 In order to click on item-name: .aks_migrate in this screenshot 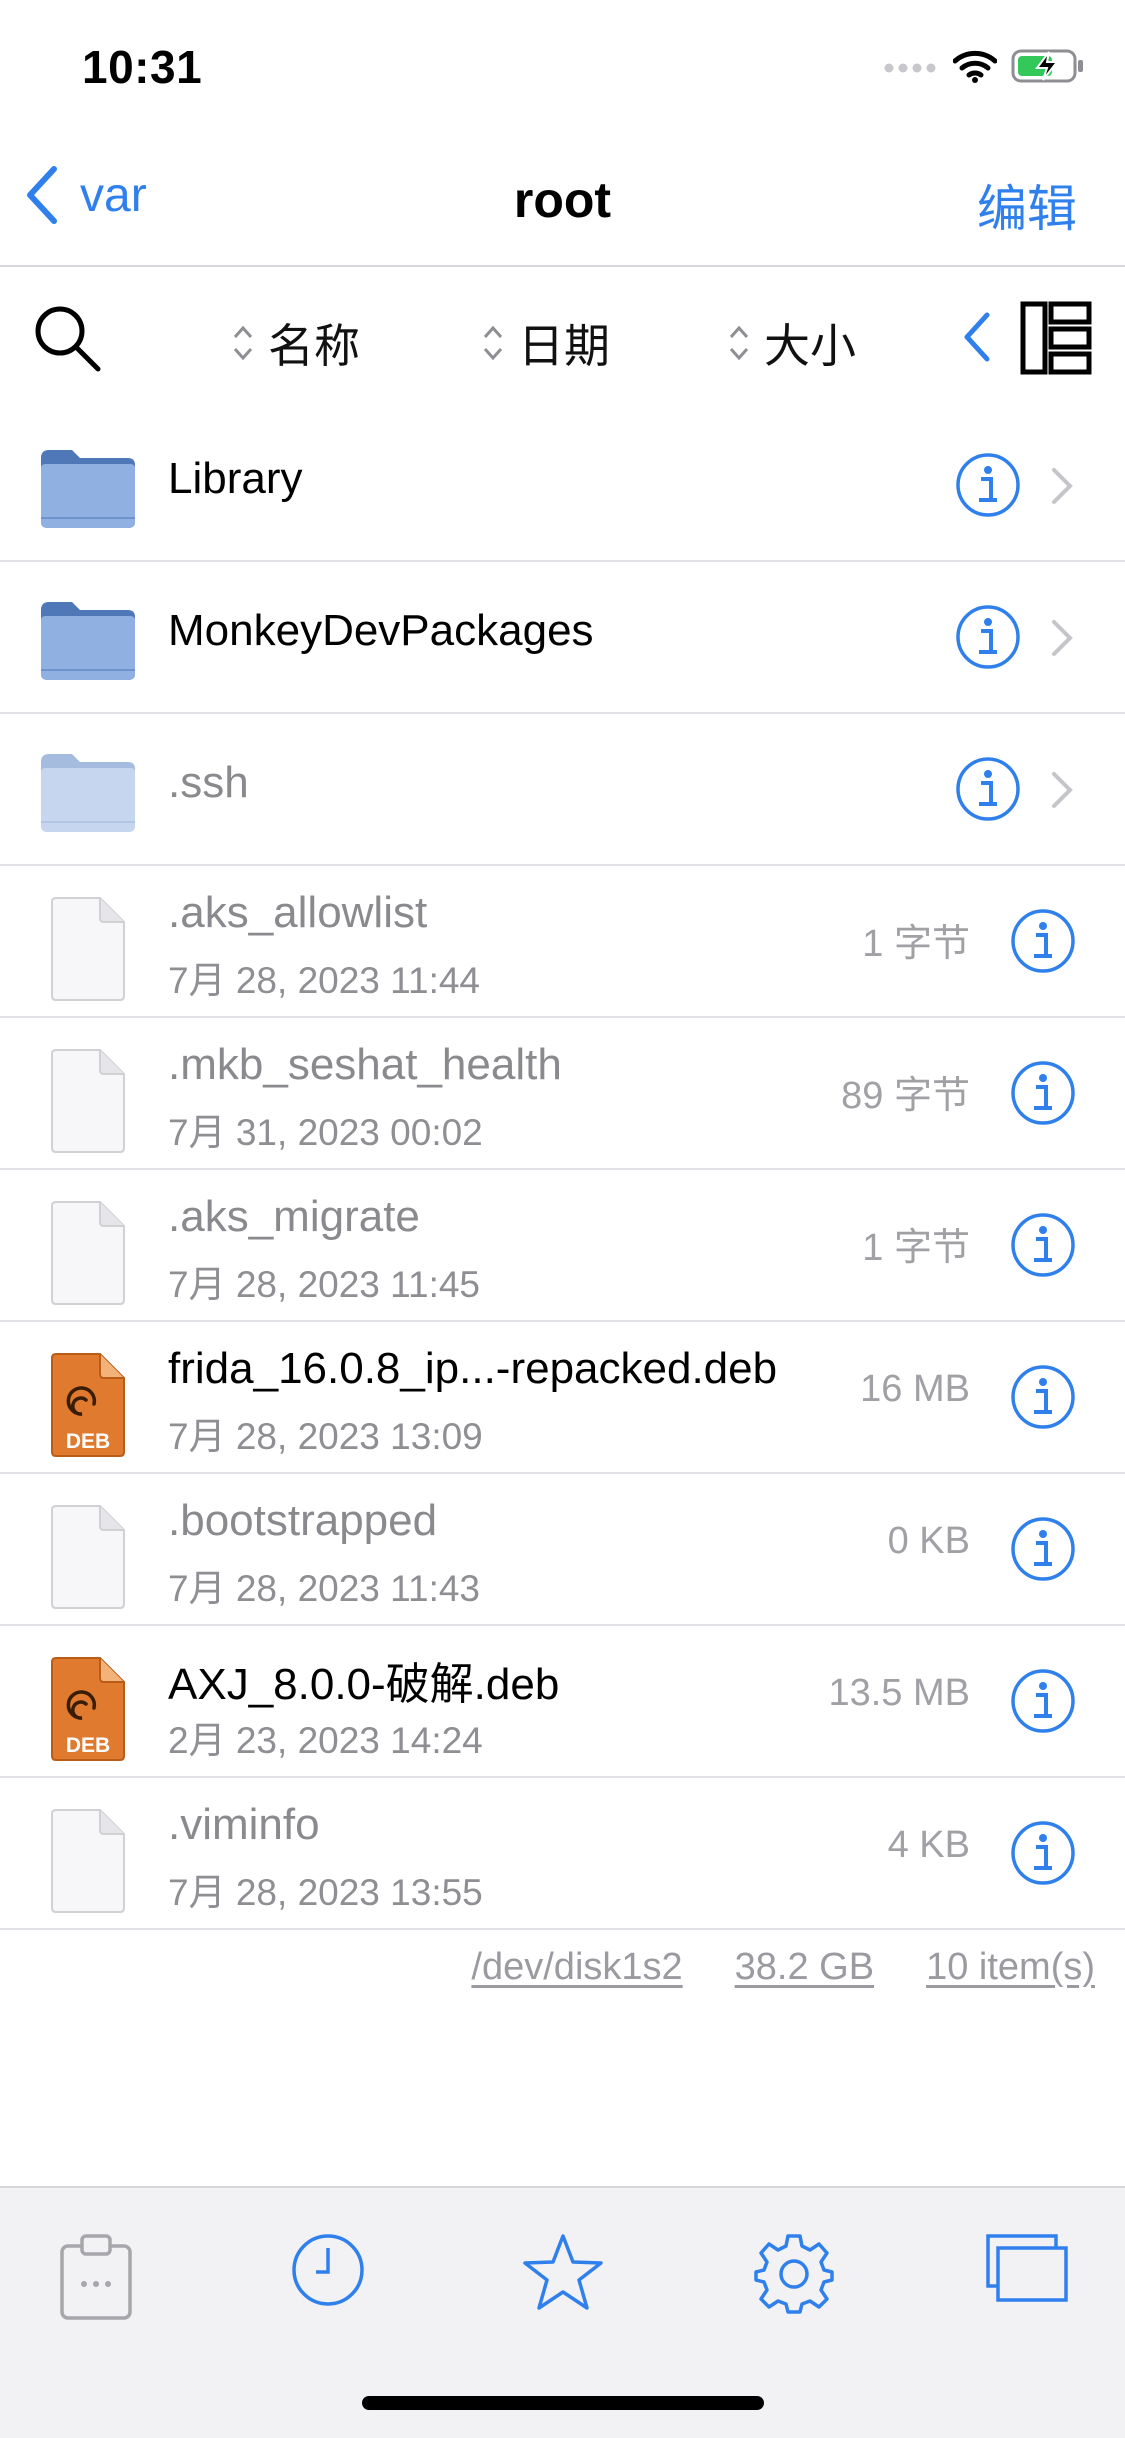, I will do `click(294, 1216)`.